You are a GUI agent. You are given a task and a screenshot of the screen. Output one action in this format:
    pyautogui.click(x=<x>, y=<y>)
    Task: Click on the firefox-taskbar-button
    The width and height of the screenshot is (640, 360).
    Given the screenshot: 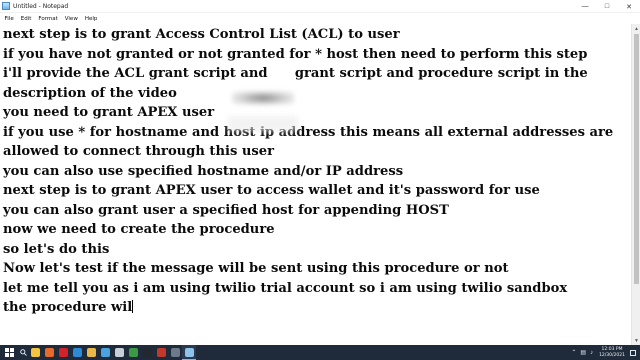 What is the action you would take?
    pyautogui.click(x=49, y=352)
    